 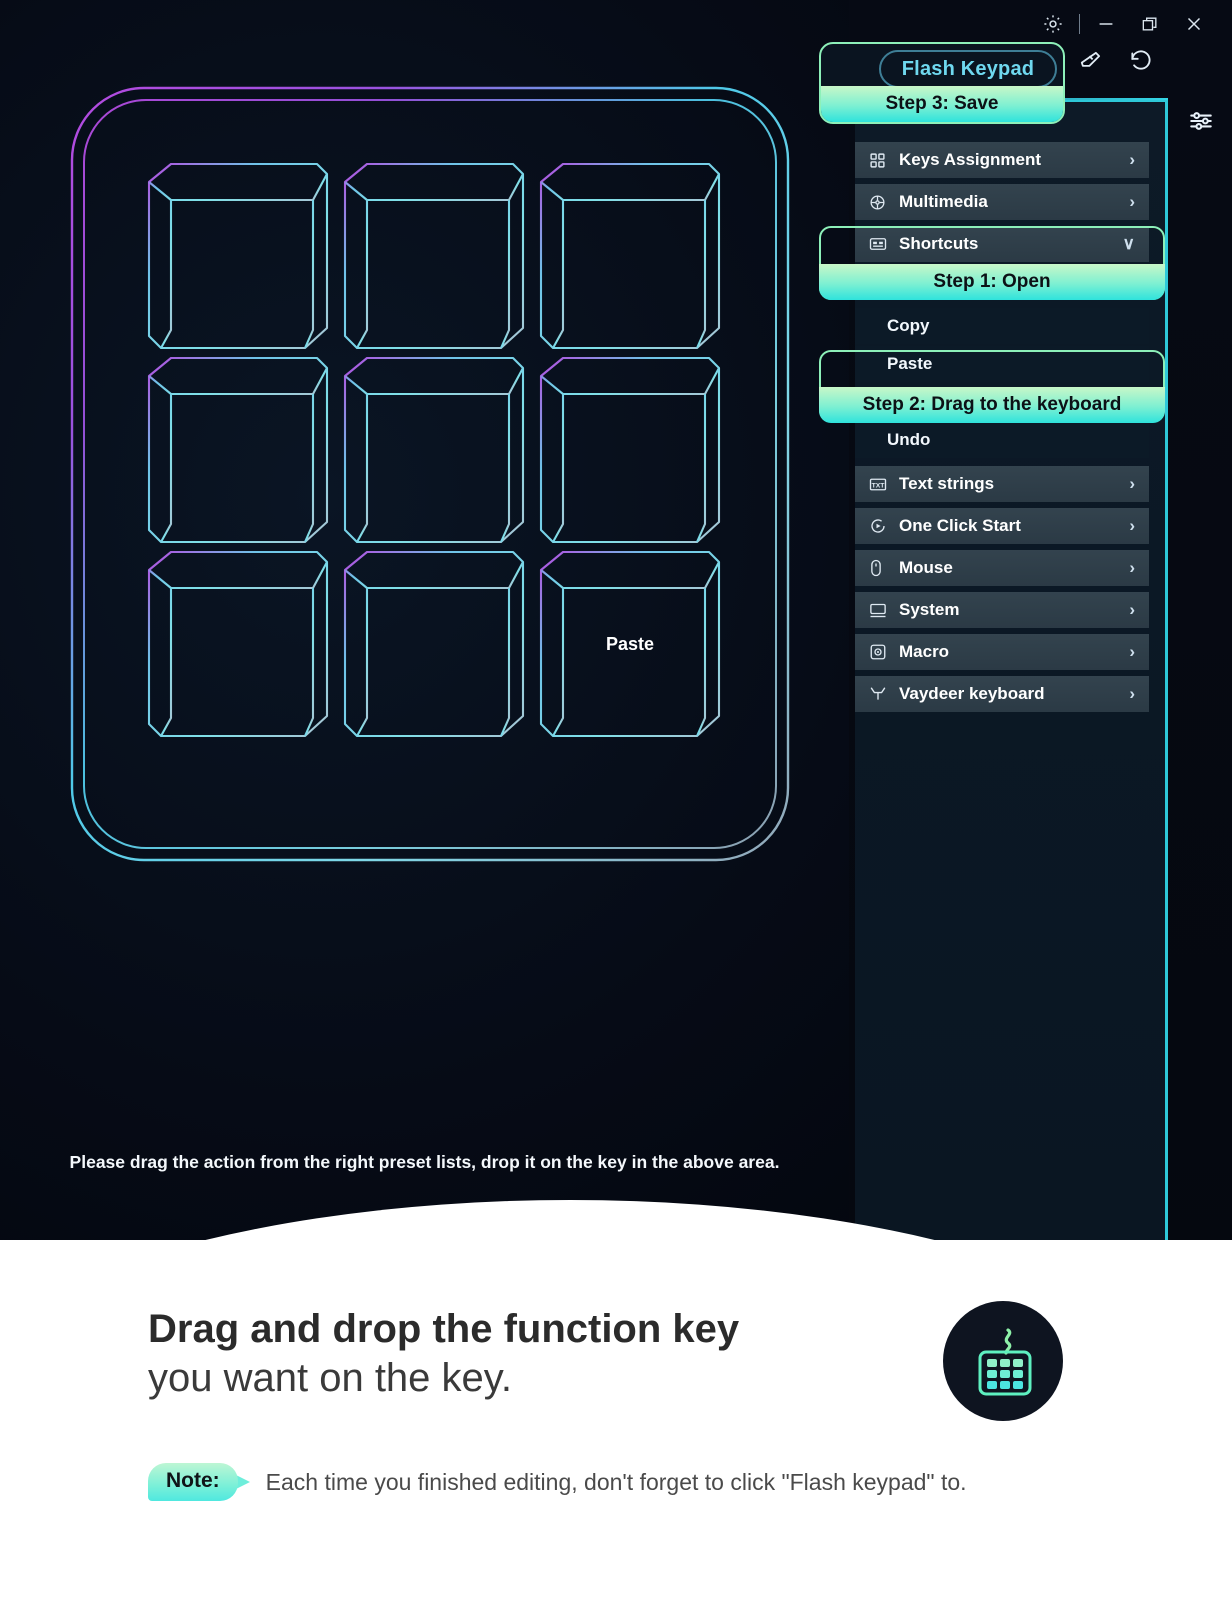 What do you see at coordinates (242, 1482) in the screenshot?
I see `note-arrow-icon` at bounding box center [242, 1482].